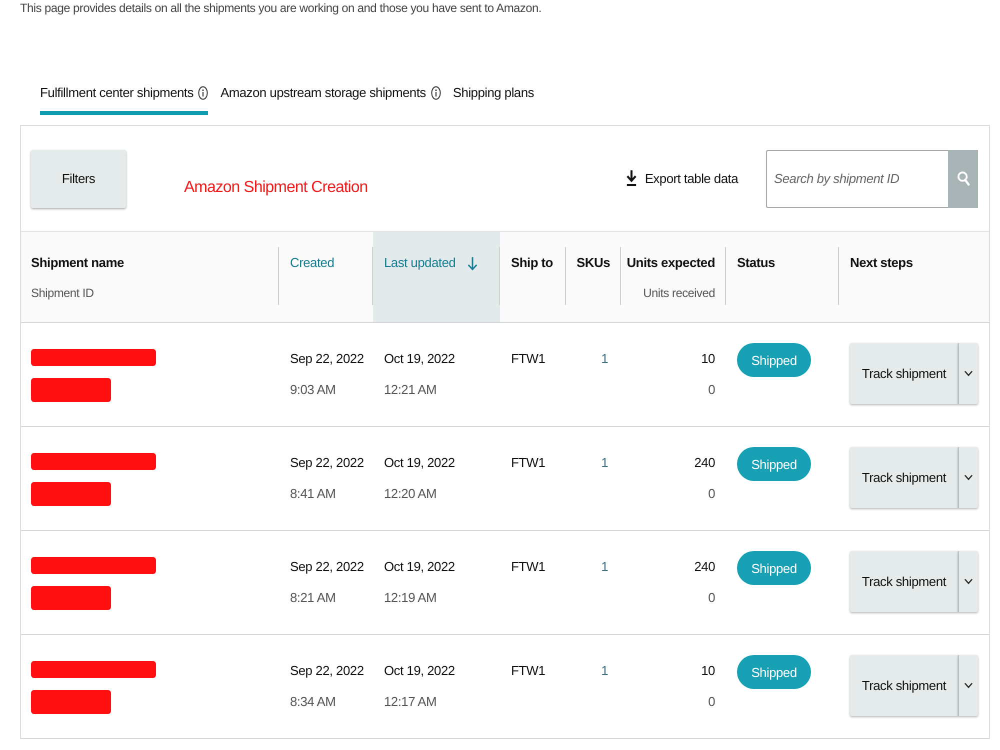 This screenshot has height=750, width=1000. Describe the element at coordinates (313, 390) in the screenshot. I see `created-time: 9:03 AM` at that location.